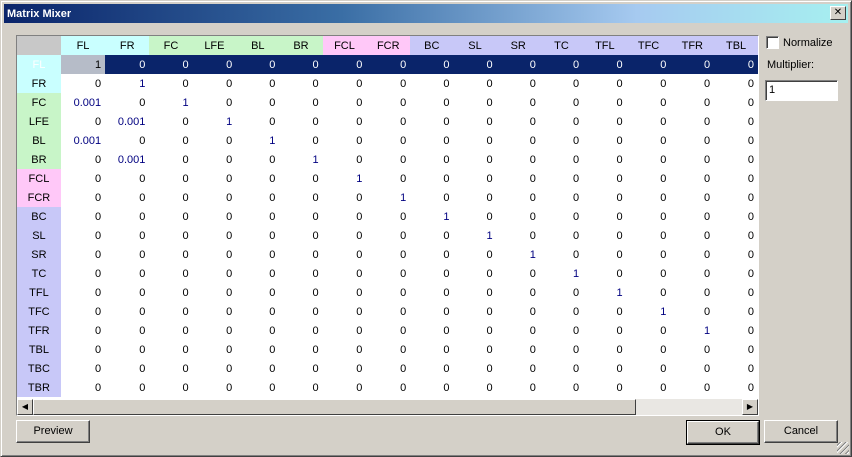  I want to click on matrix-row: FCL 0 0 0 0 0 0 1 0 0 0 0 0 0 0 0 0, so click(387, 178).